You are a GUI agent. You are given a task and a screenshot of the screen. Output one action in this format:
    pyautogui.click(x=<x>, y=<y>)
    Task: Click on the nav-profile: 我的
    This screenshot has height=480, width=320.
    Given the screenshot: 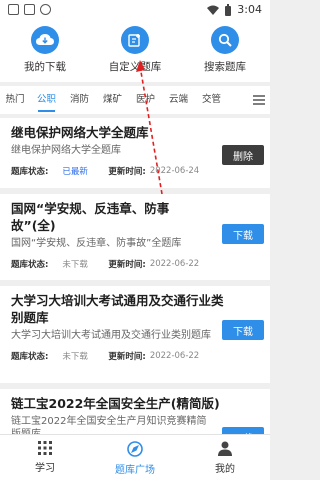 What is the action you would take?
    pyautogui.click(x=225, y=457)
    